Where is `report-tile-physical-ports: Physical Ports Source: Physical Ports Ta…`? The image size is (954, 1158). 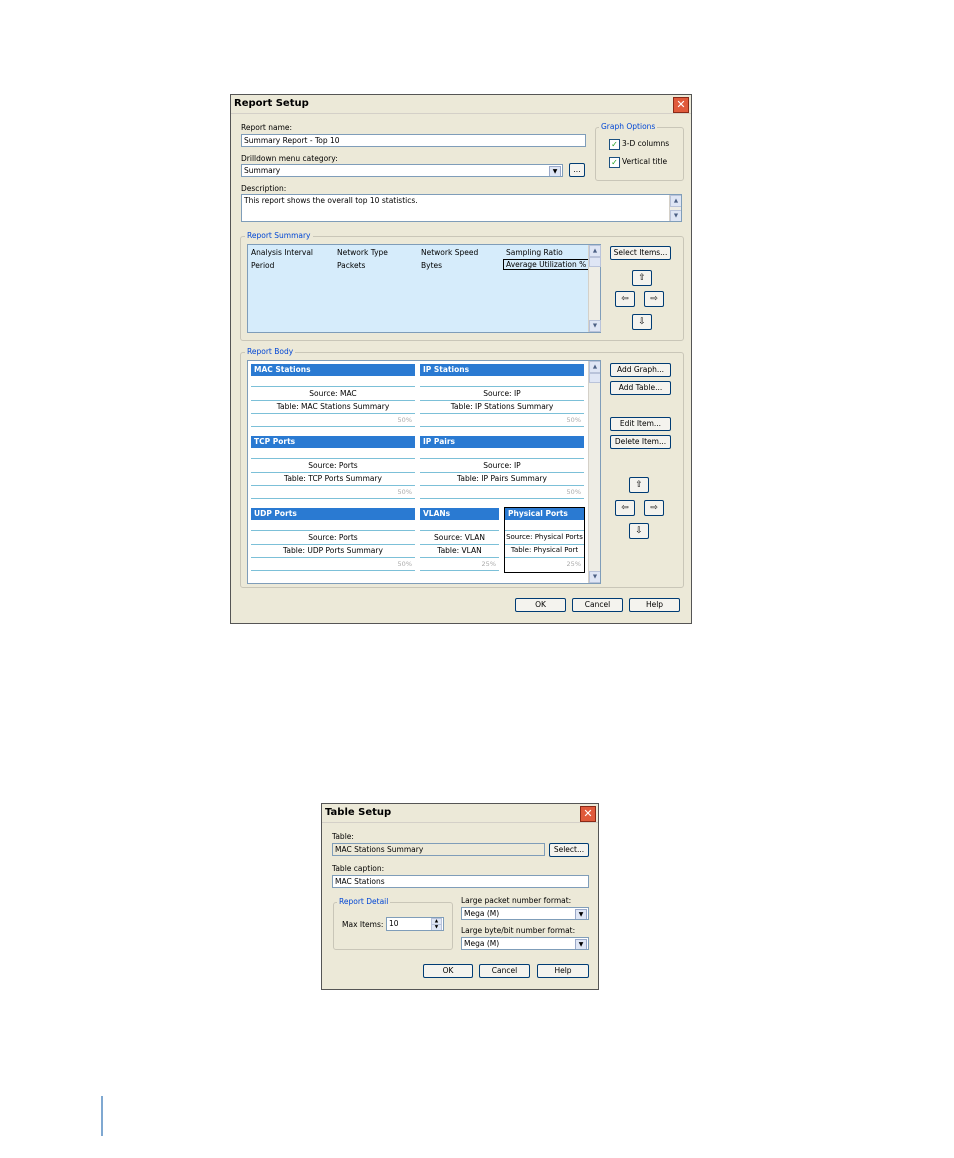
report-tile-physical-ports: Physical Ports Source: Physical Ports Ta… is located at coordinates (544, 540).